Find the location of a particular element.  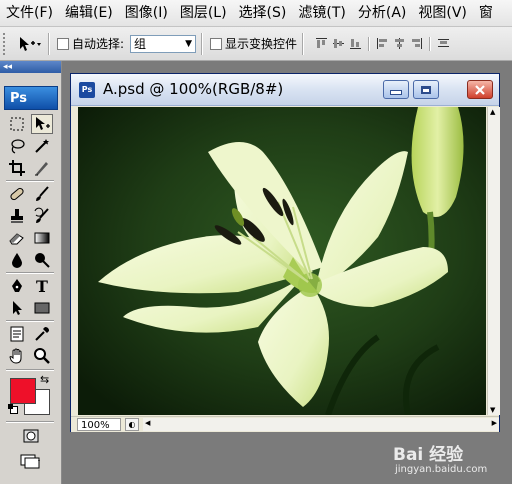

brush-tool is located at coordinates (42, 194).